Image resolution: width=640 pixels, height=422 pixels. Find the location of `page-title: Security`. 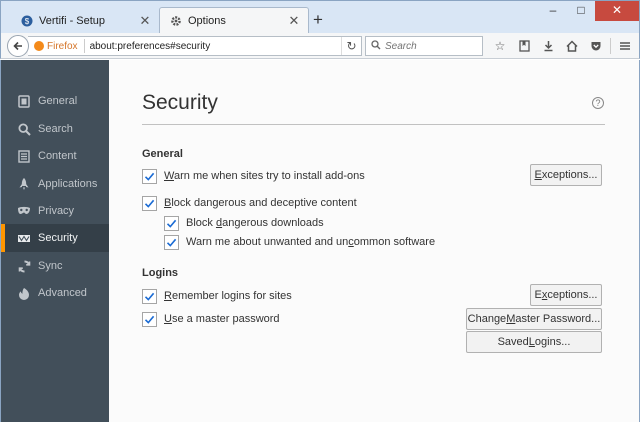

page-title: Security is located at coordinates (180, 102).